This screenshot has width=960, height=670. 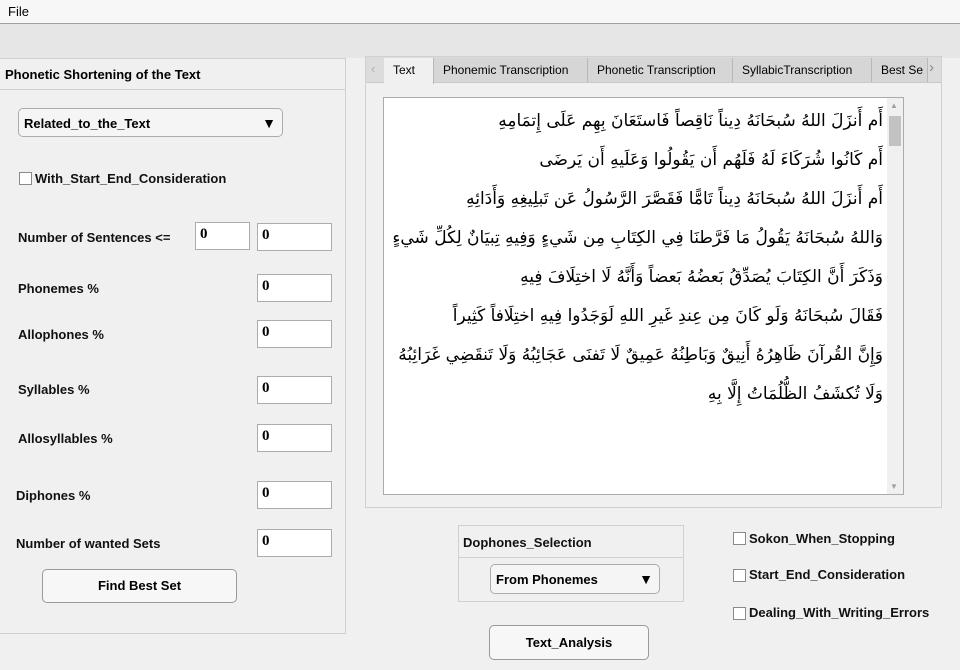 I want to click on start-end-consideration-label: Start_End_Consideration, so click(x=827, y=574).